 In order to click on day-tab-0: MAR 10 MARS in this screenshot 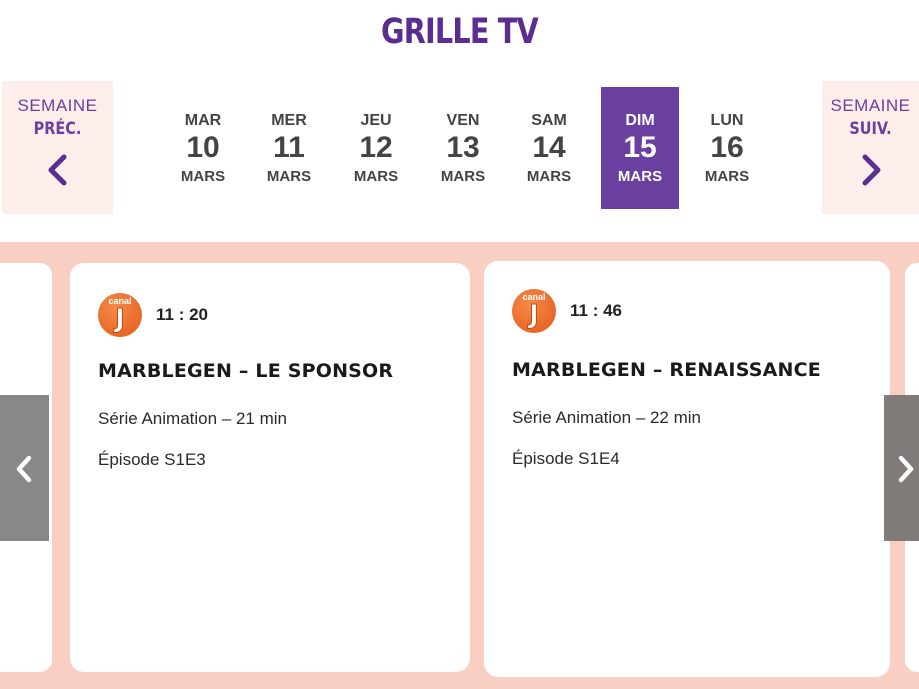, I will do `click(203, 148)`.